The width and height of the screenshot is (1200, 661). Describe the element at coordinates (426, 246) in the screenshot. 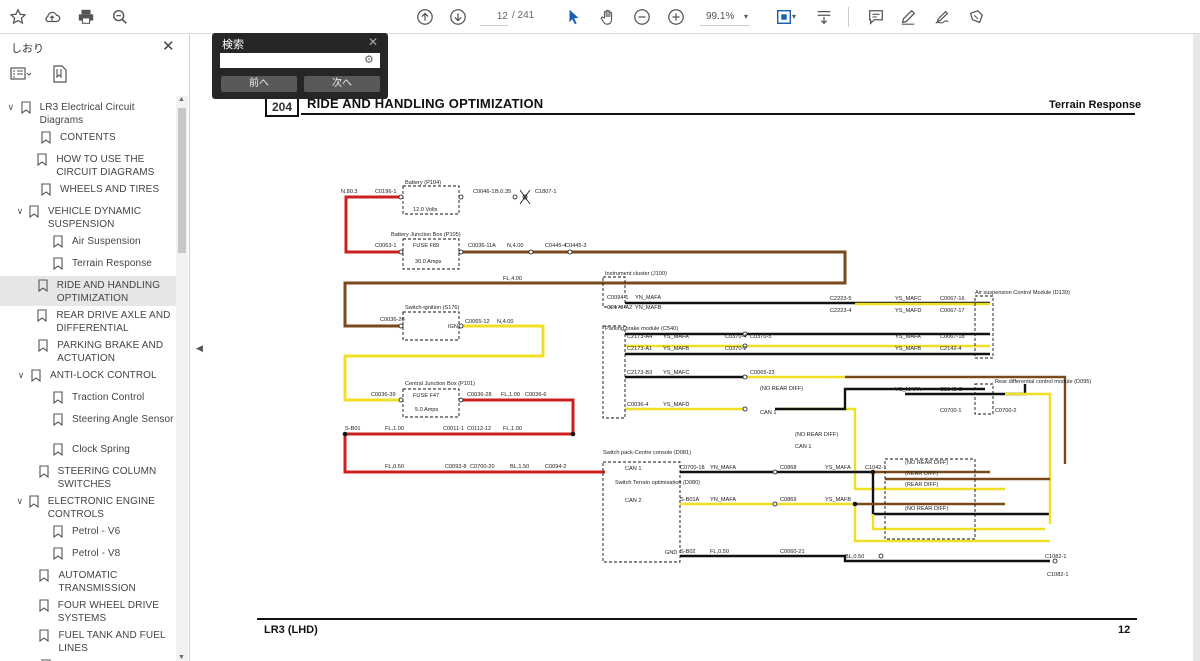

I see `svg-text: FUSE F89` at that location.